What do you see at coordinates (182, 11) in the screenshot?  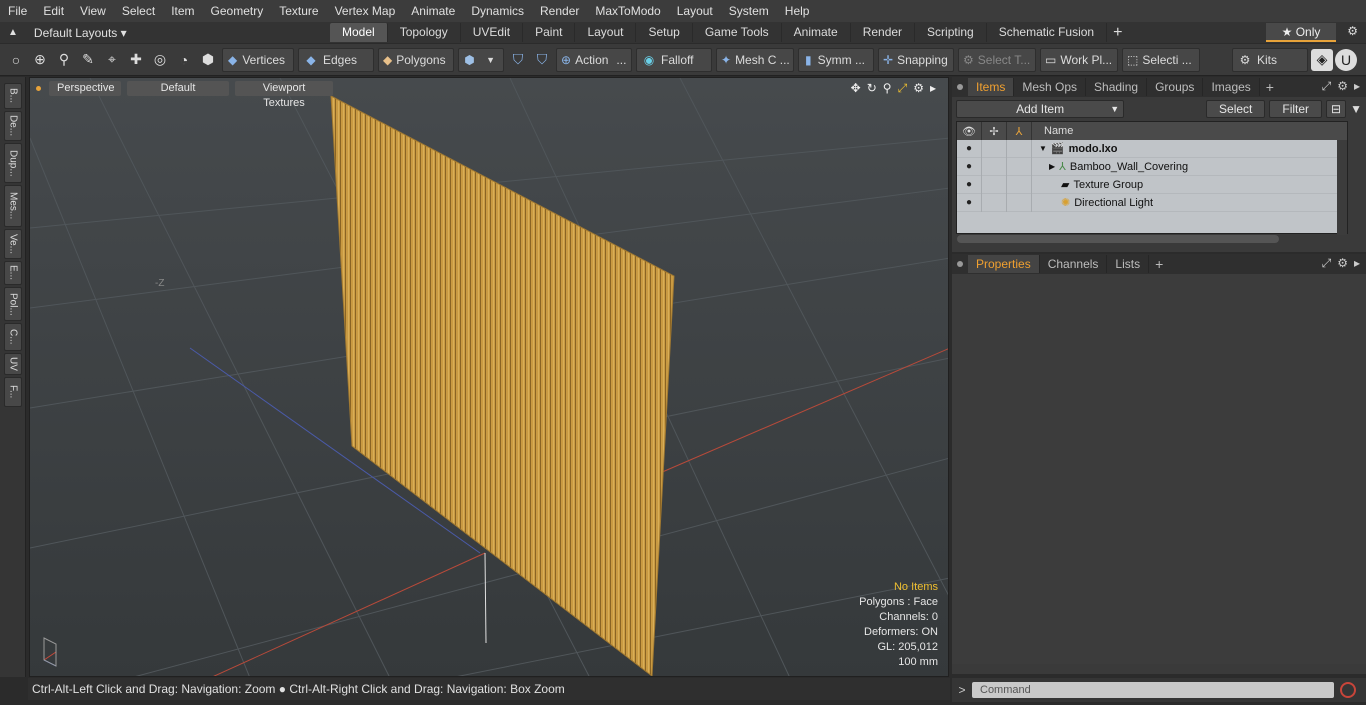 I see `menu-item: Item` at bounding box center [182, 11].